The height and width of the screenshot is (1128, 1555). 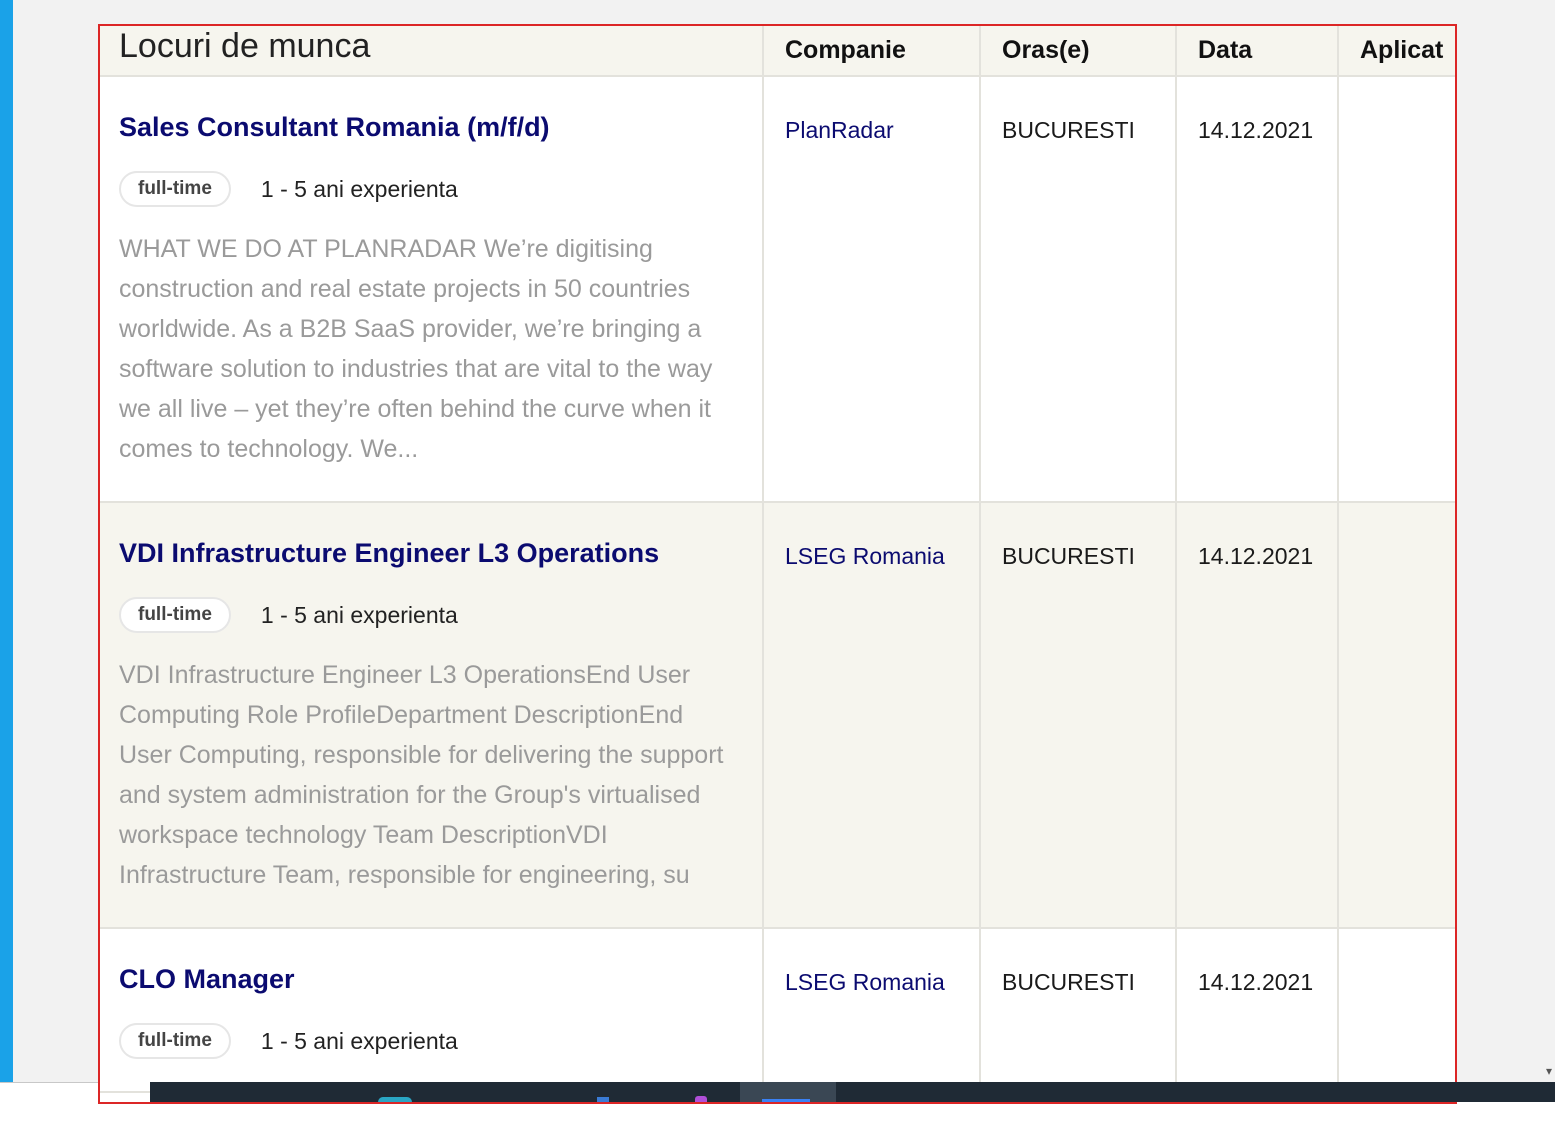 What do you see at coordinates (852, 1092) in the screenshot?
I see `taskbar` at bounding box center [852, 1092].